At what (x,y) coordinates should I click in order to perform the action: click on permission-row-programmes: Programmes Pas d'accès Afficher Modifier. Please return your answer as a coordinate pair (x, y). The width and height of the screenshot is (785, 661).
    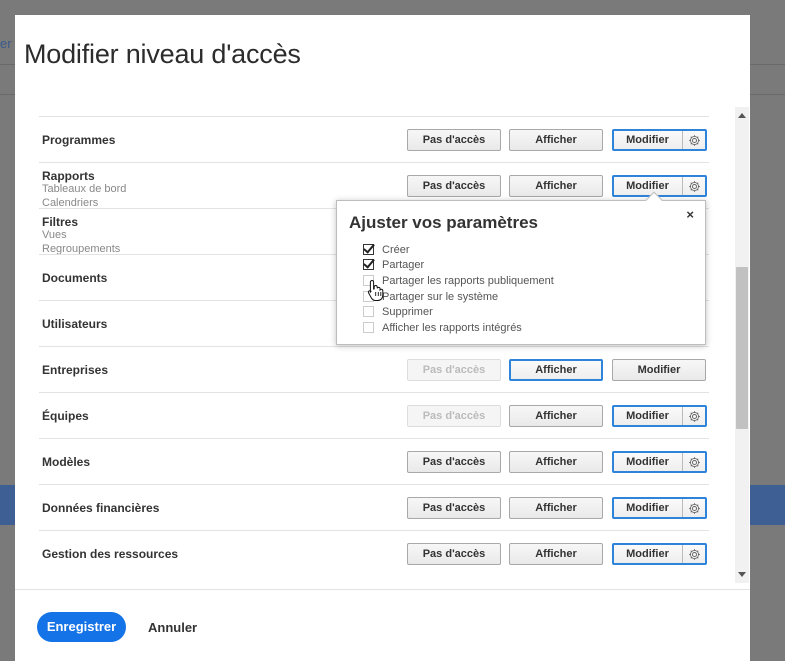
    Looking at the image, I should click on (374, 139).